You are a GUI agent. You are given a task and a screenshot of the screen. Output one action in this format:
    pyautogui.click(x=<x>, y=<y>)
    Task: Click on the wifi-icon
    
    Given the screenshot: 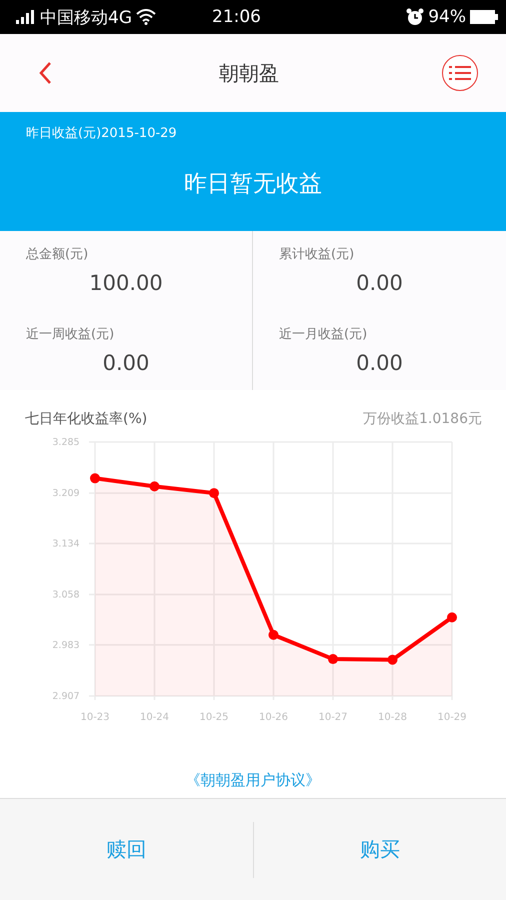 What is the action you would take?
    pyautogui.click(x=146, y=17)
    